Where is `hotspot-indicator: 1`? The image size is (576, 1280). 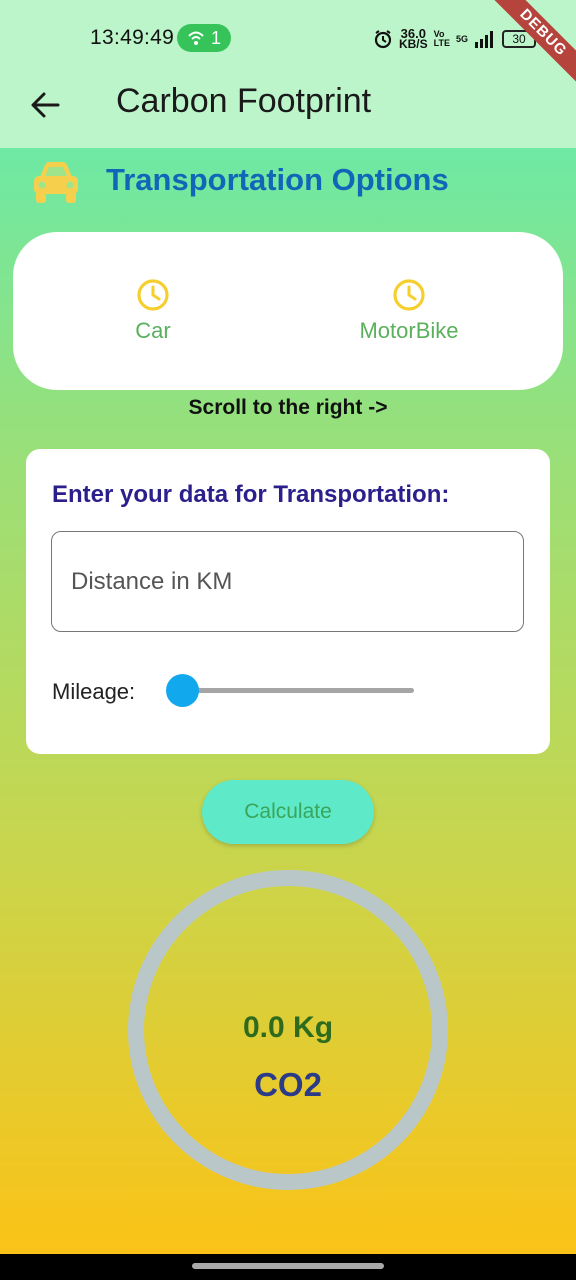 hotspot-indicator: 1 is located at coordinates (204, 38).